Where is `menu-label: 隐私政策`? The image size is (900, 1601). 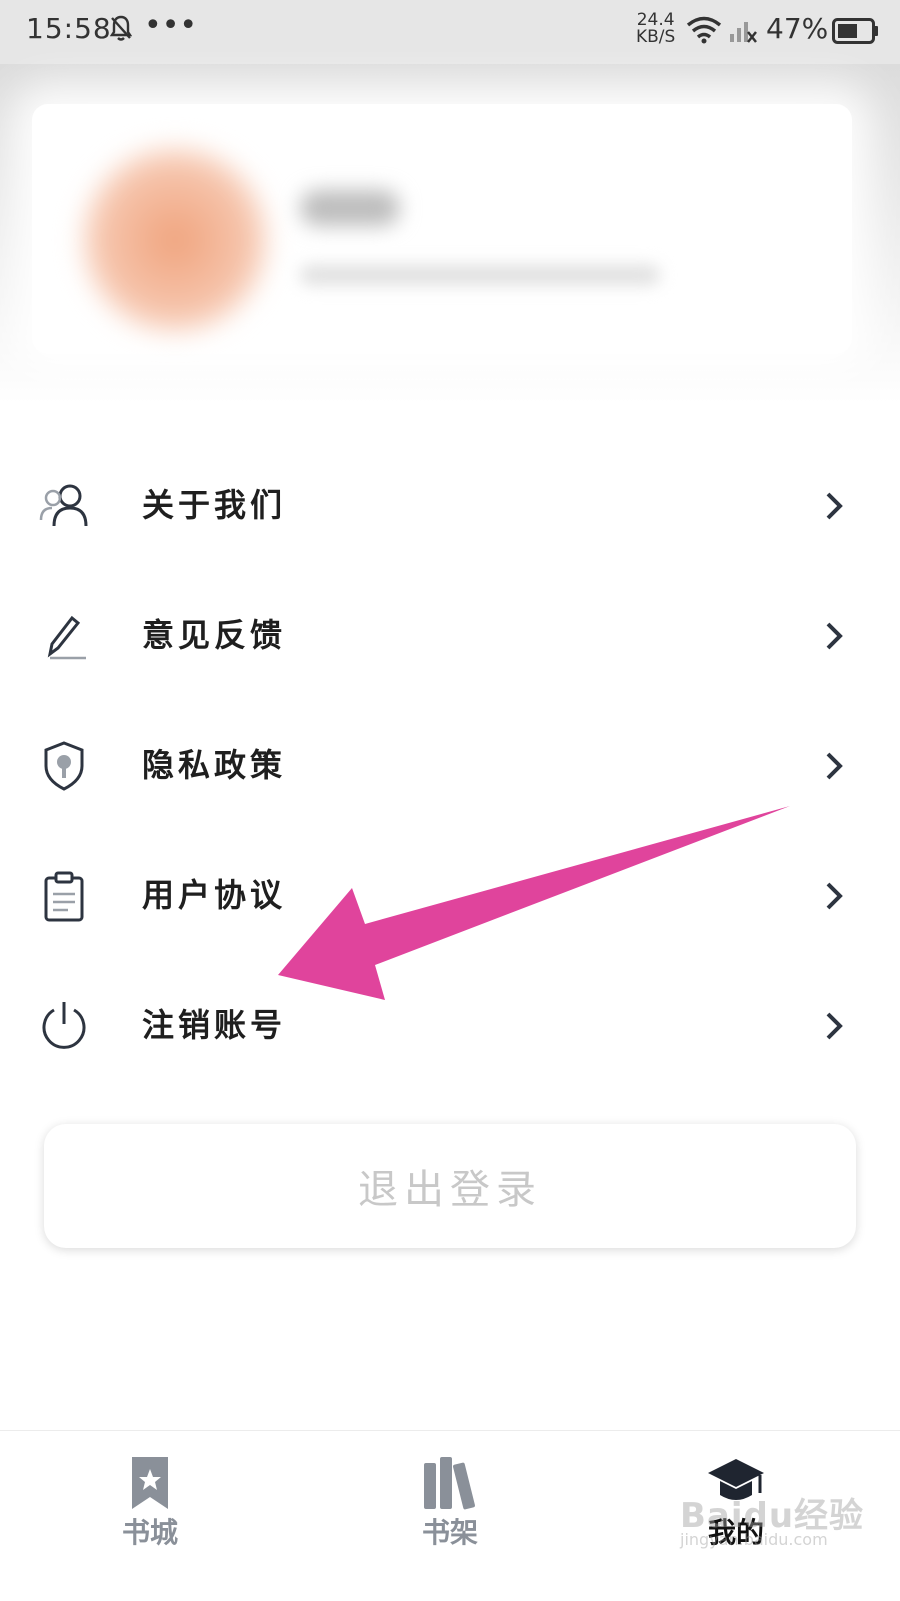
menu-label: 隐私政策 is located at coordinates (214, 765).